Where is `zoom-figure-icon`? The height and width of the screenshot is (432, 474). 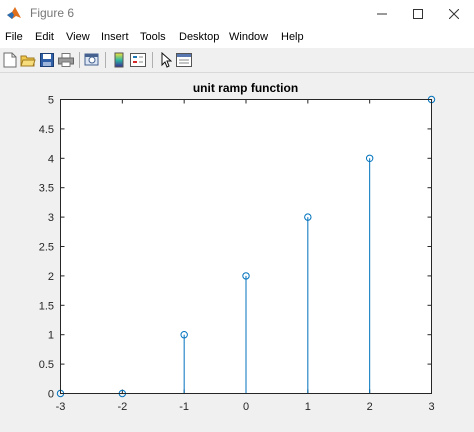 zoom-figure-icon is located at coordinates (91, 59).